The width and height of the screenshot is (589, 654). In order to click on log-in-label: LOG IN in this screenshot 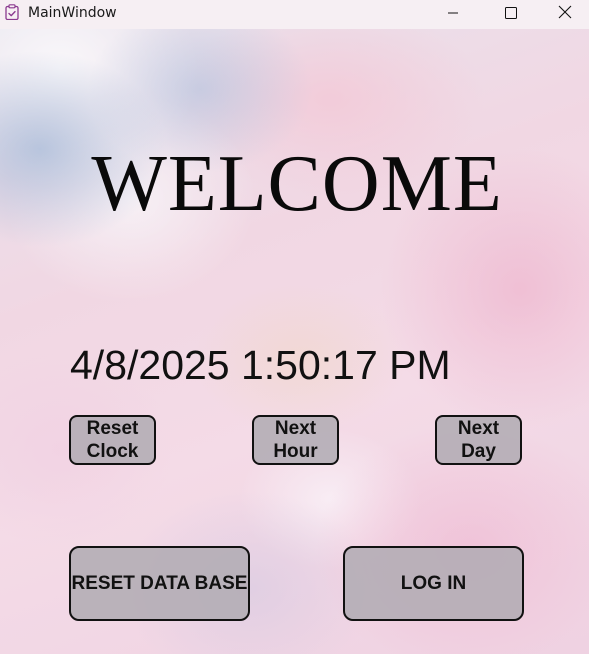, I will do `click(433, 583)`.